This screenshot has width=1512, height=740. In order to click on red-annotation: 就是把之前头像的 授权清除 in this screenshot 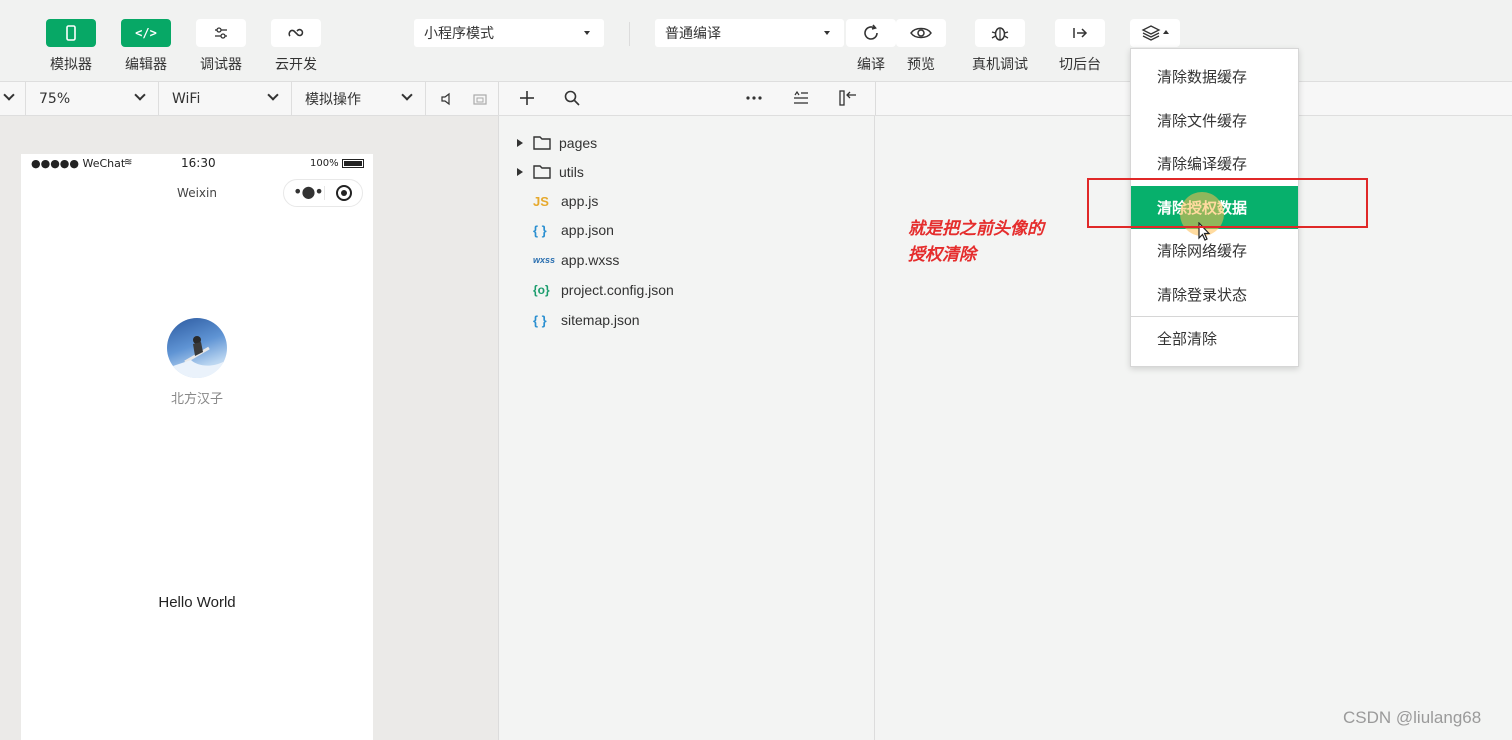, I will do `click(1003, 242)`.